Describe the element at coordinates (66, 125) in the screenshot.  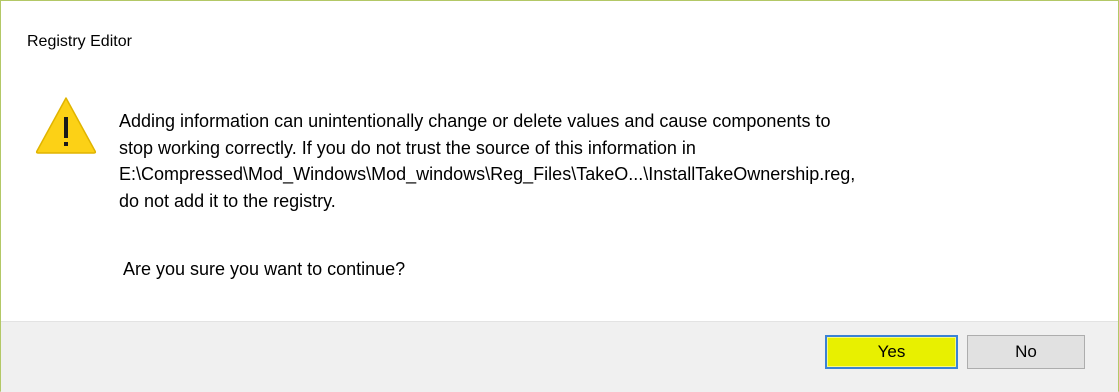
I see `warning-icon` at that location.